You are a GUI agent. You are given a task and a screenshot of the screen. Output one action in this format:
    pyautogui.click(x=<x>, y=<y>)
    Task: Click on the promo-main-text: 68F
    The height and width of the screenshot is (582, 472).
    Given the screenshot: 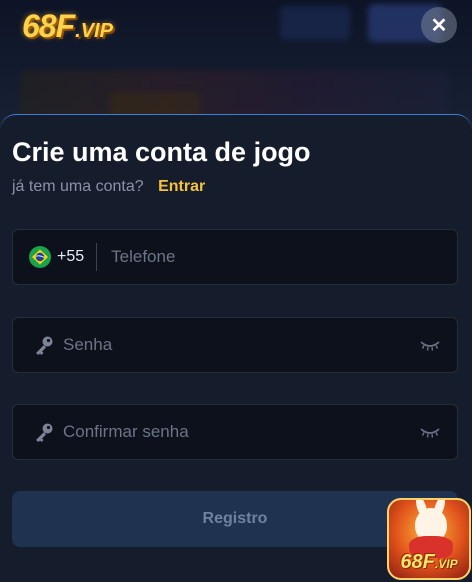 What is the action you would take?
    pyautogui.click(x=417, y=562)
    